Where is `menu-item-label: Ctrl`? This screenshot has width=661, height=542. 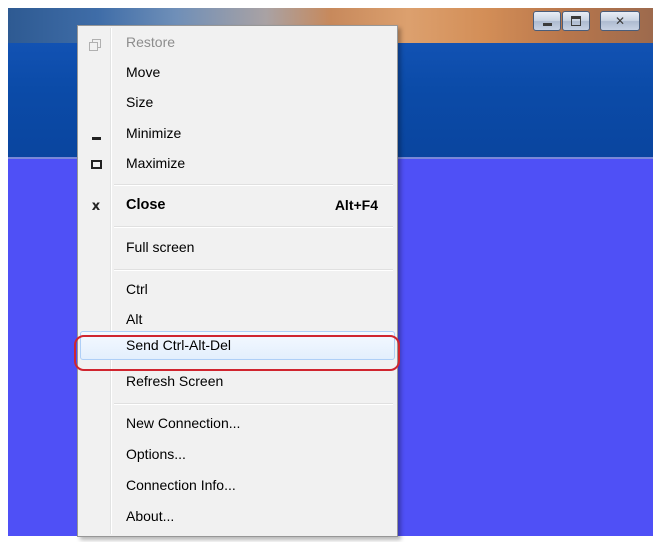
menu-item-label: Ctrl is located at coordinates (137, 289).